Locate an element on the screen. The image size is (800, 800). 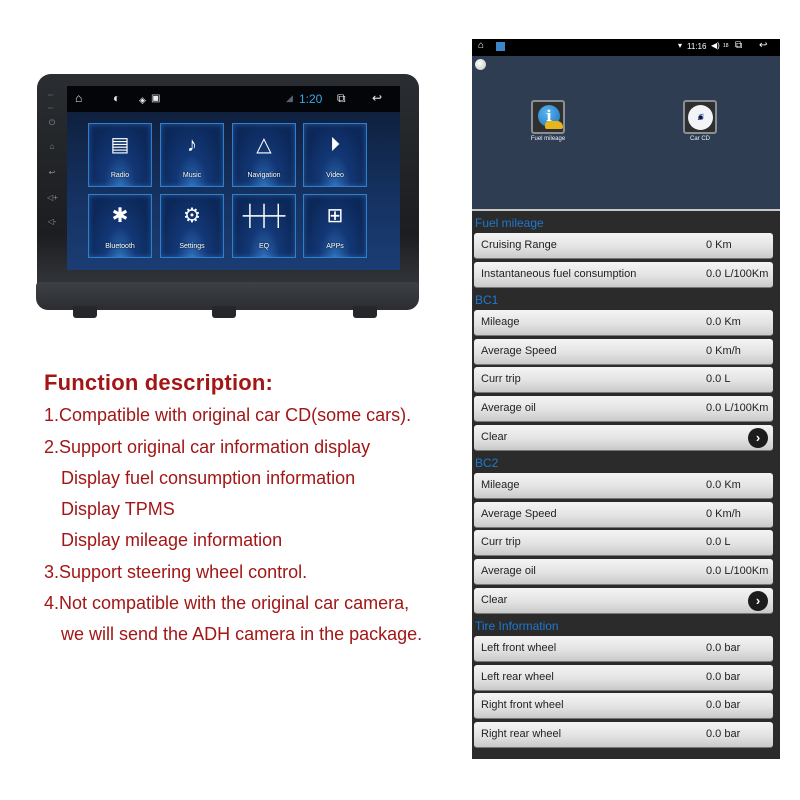
section-header: BC1 is located at coordinates (487, 300).